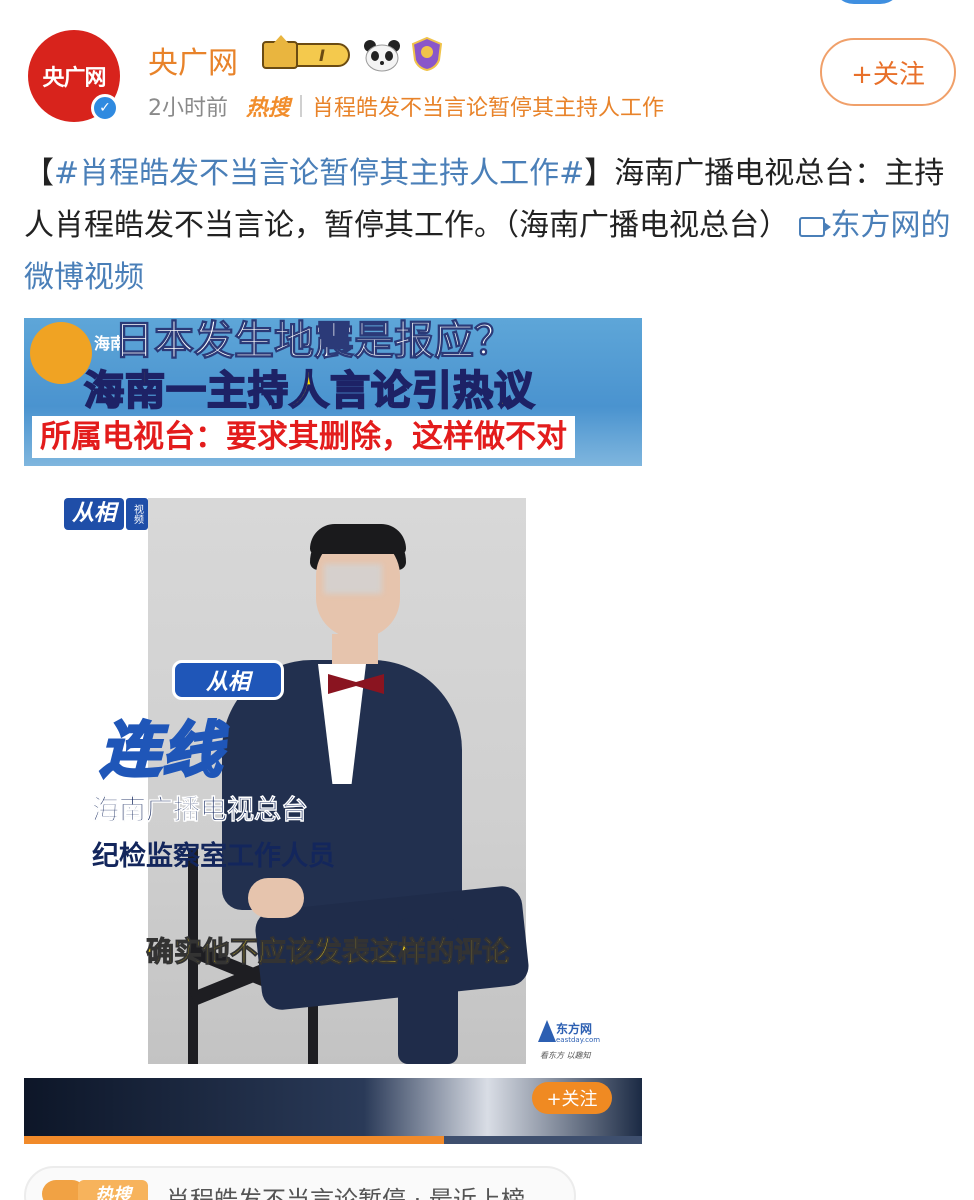 This screenshot has width=974, height=1200. I want to click on watermark-slogan: 看东方 以趣知, so click(565, 1055).